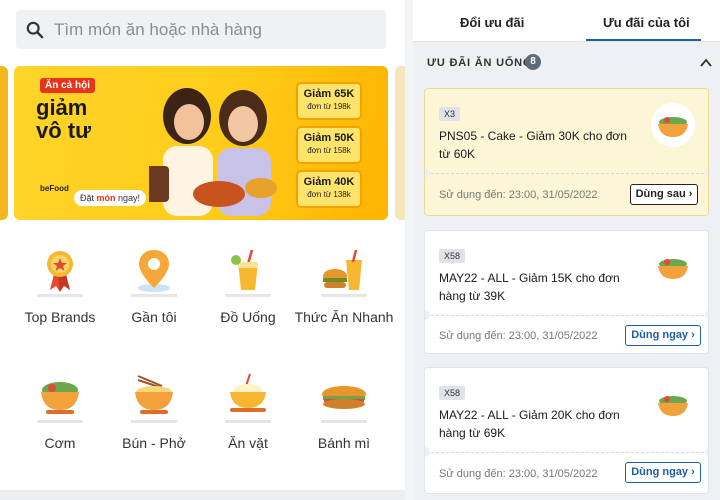 The width and height of the screenshot is (720, 500). What do you see at coordinates (154, 394) in the screenshot?
I see `noodle-bowl-icon` at bounding box center [154, 394].